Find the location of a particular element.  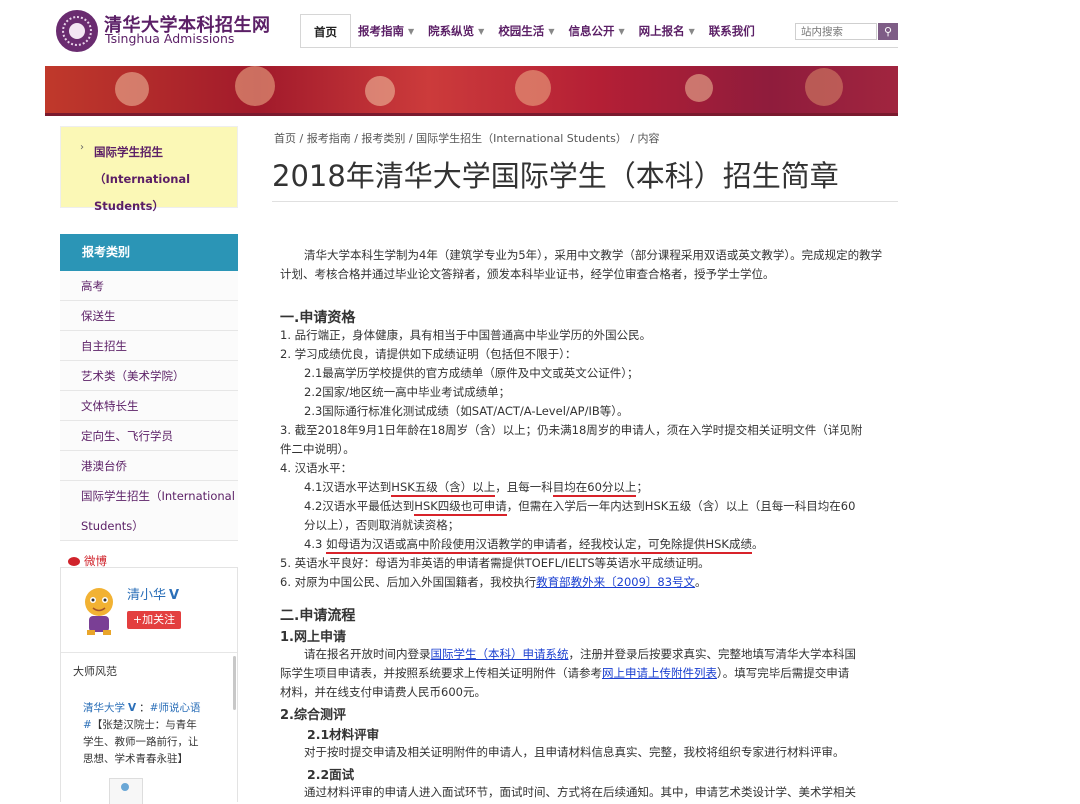

eligibility-item-2: 2. 学习成绩优良，请提供如下成绩证明（包括但不限于）： is located at coordinates (428, 354).